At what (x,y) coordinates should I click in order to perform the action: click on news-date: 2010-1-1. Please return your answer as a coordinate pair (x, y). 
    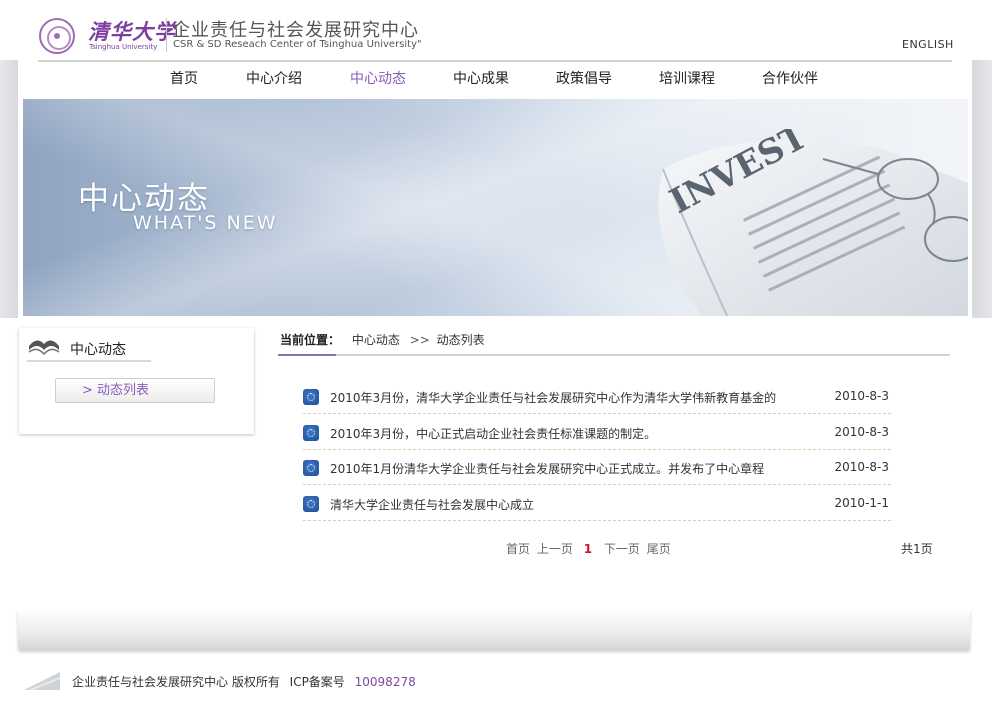
    Looking at the image, I should click on (861, 503).